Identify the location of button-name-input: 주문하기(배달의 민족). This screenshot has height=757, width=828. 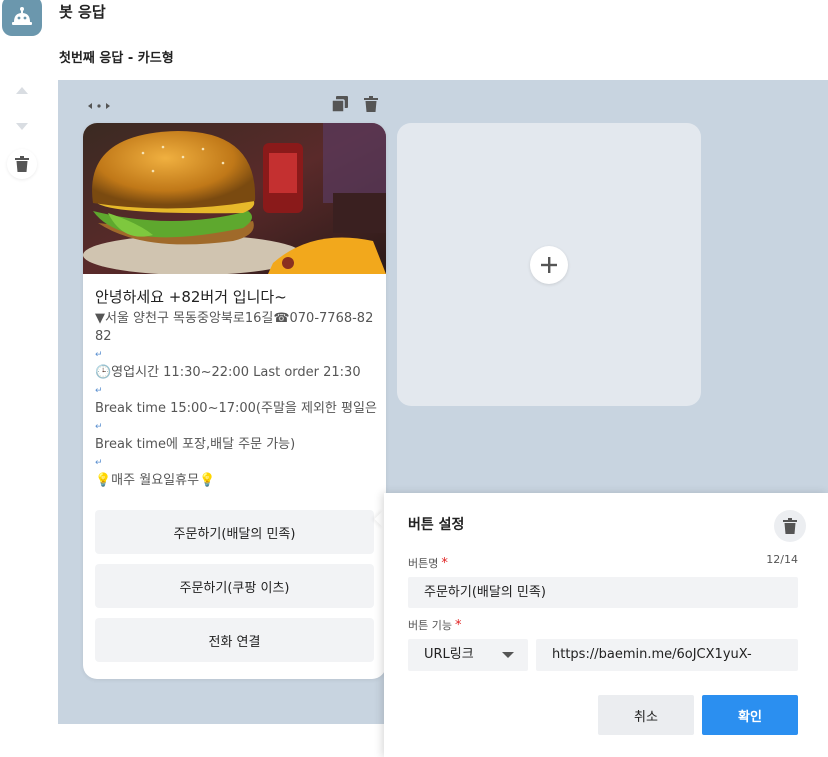
(603, 592).